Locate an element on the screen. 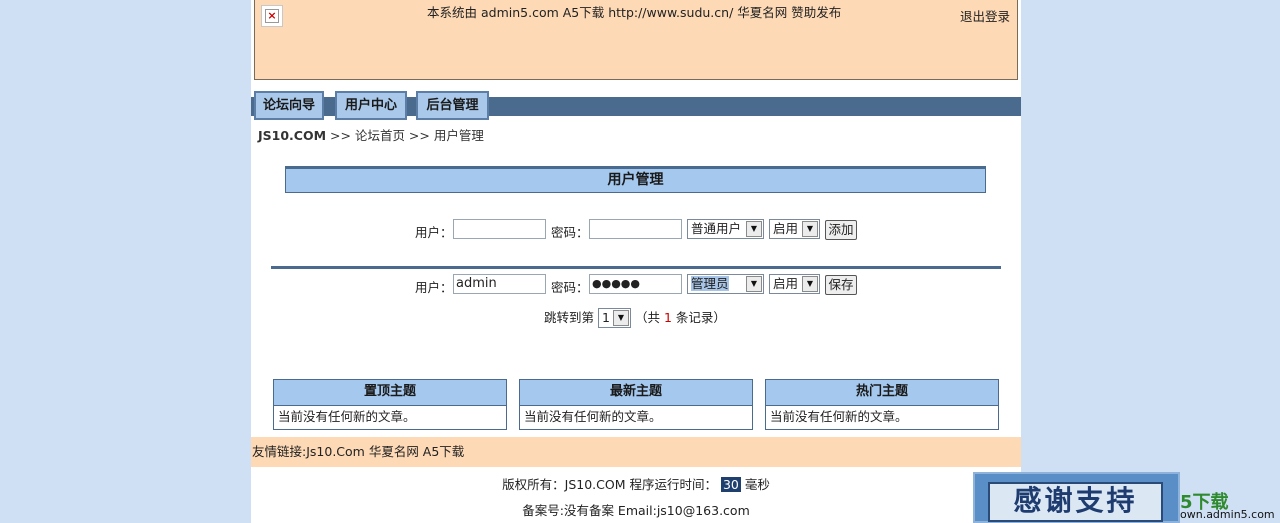 The height and width of the screenshot is (523, 1280). footer-icp: 备案号:没有备案 Email:js10@163.com is located at coordinates (636, 510).